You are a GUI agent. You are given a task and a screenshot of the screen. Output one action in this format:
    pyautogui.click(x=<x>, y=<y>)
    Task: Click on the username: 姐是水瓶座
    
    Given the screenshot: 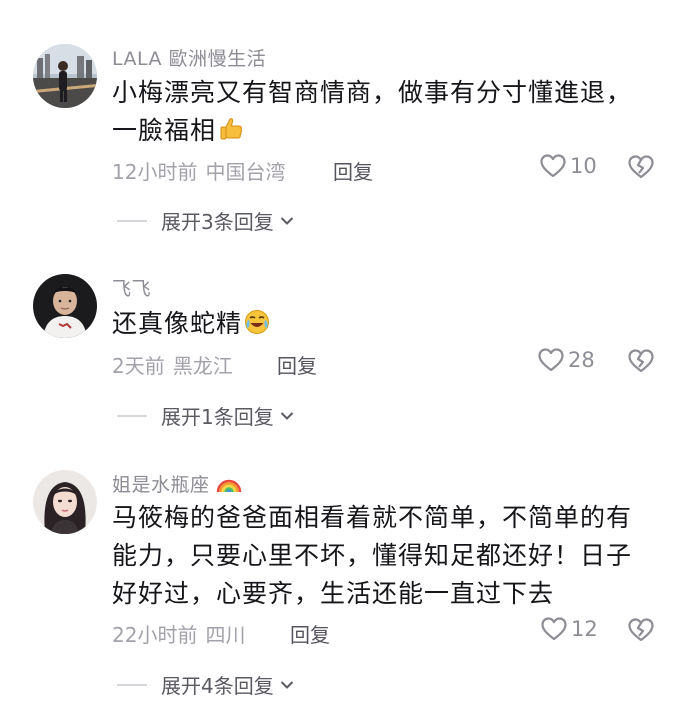 What is the action you would take?
    pyautogui.click(x=177, y=484)
    